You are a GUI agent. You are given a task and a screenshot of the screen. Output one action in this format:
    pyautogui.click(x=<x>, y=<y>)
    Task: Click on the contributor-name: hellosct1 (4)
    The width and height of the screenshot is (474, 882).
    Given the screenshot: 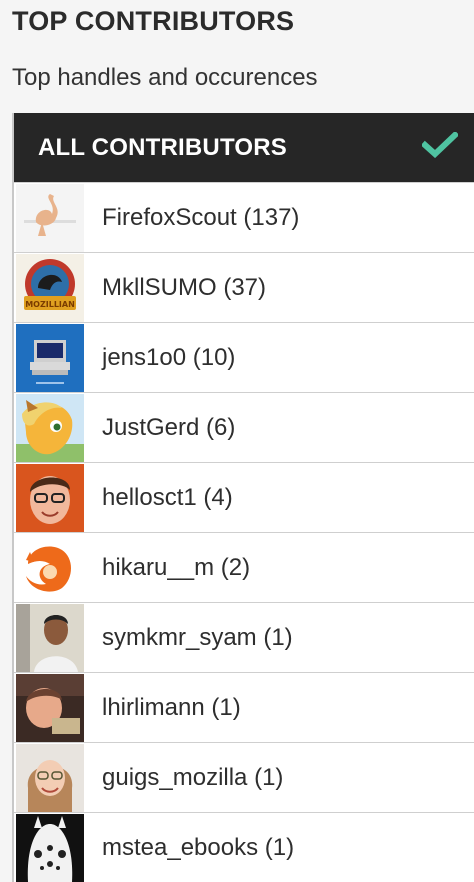 What is the action you would take?
    pyautogui.click(x=167, y=498)
    